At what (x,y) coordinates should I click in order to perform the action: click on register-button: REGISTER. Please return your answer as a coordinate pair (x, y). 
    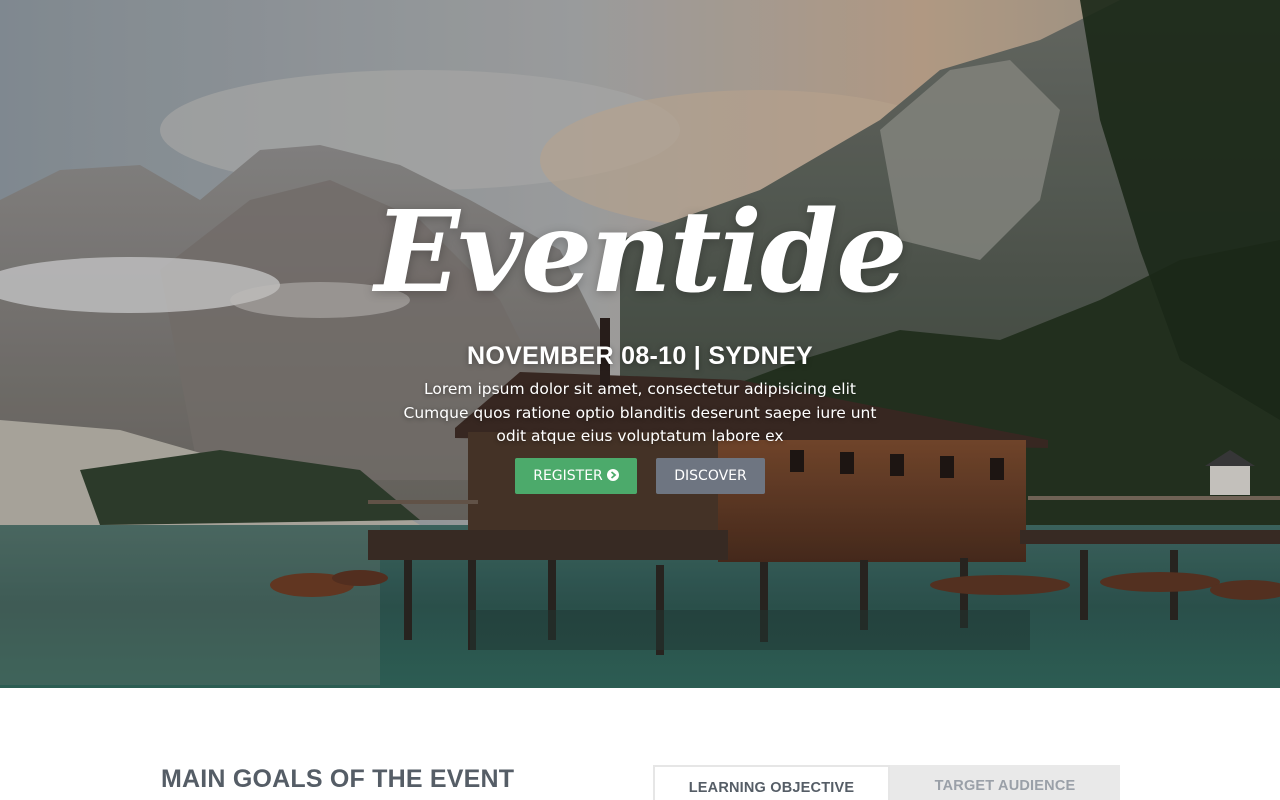
    Looking at the image, I should click on (576, 476).